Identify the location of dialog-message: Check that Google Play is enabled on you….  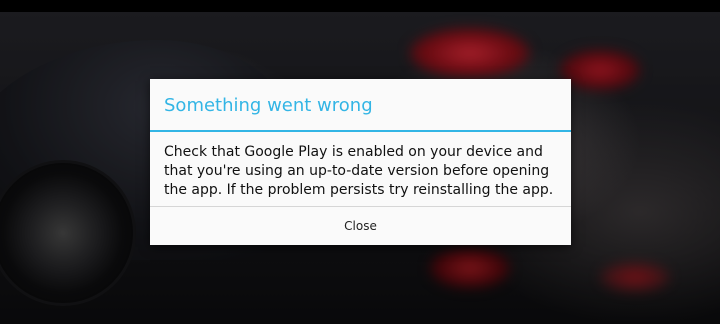
(359, 171).